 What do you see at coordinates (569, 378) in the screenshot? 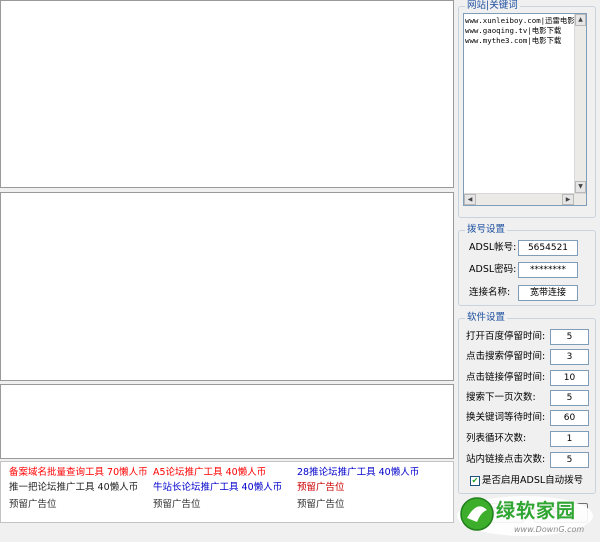
I see `setting-input: 10` at bounding box center [569, 378].